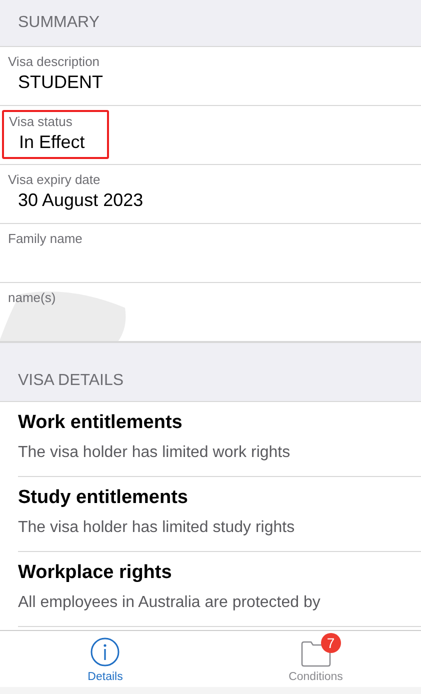  Describe the element at coordinates (157, 528) in the screenshot. I see `item-description: The visa holder has limited study rights` at that location.